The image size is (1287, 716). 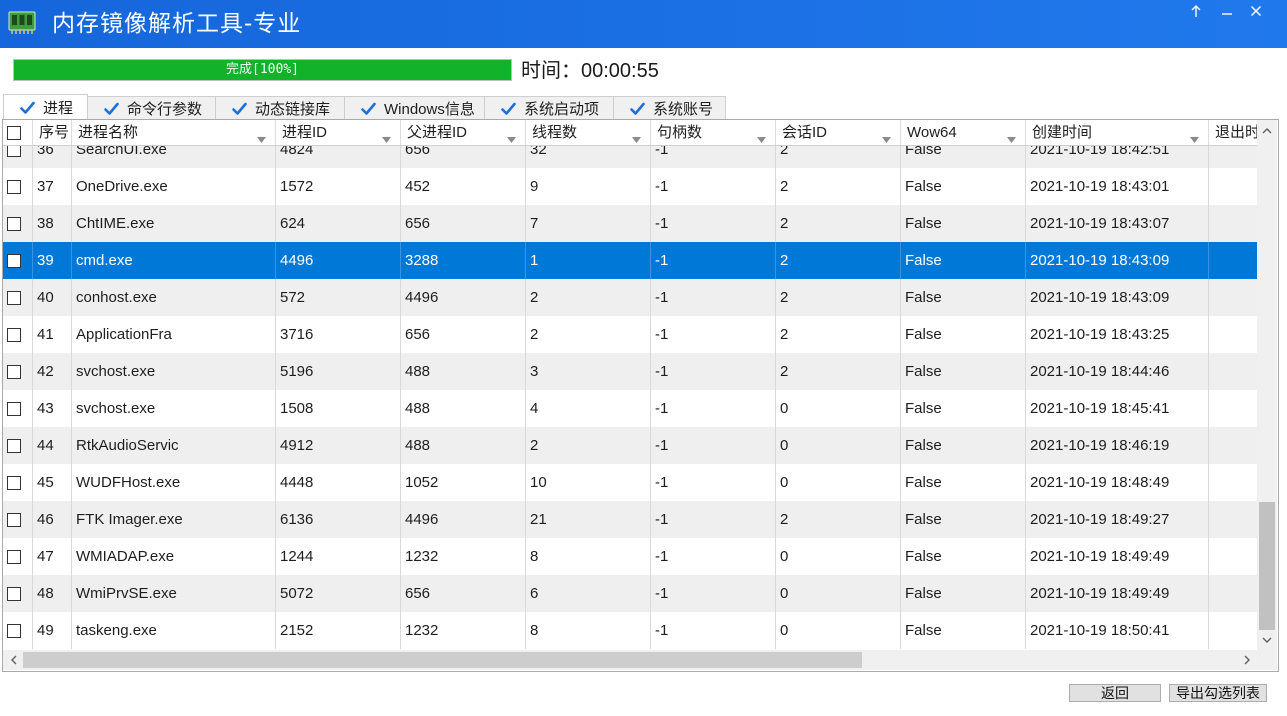 I want to click on create-time-cell: 2021-10-19 18:43:09, so click(x=1117, y=297).